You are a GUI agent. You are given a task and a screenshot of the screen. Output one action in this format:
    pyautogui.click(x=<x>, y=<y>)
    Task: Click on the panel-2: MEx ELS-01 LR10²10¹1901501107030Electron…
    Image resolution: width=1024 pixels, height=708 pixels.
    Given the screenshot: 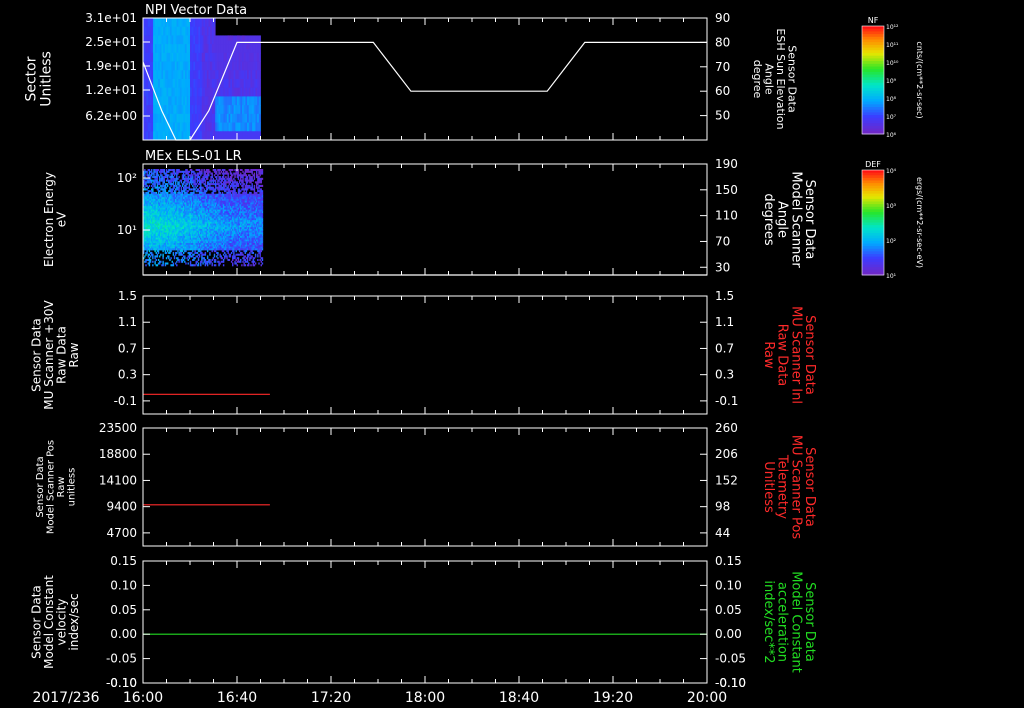 What is the action you would take?
    pyautogui.click(x=429, y=212)
    